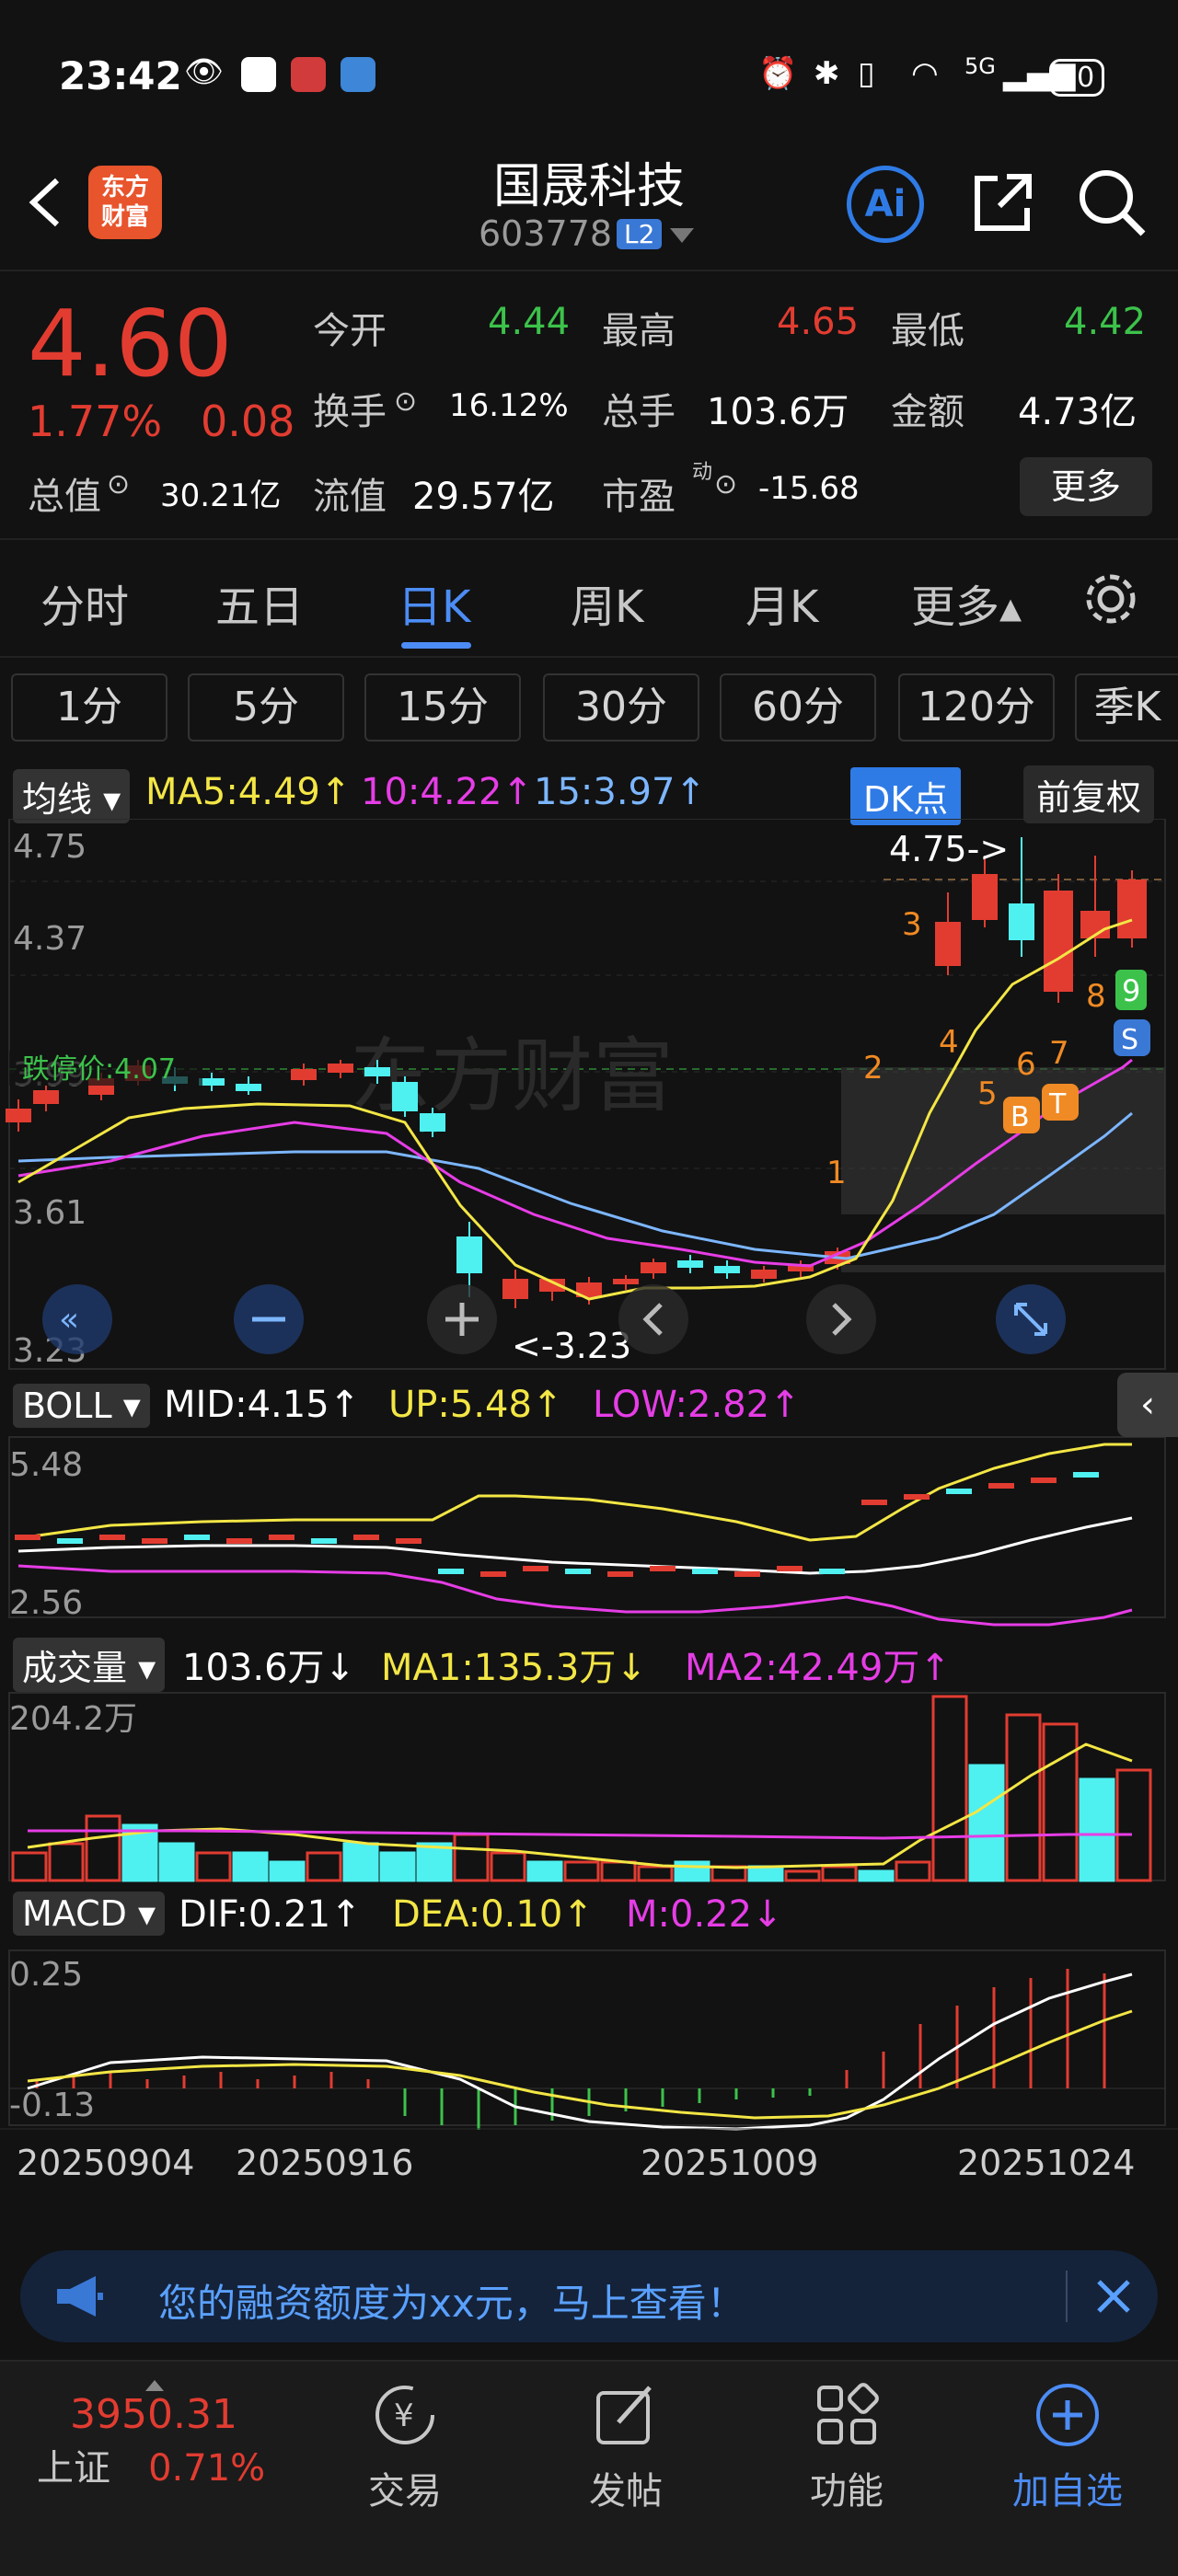 Image resolution: width=1178 pixels, height=2576 pixels. Describe the element at coordinates (848, 2413) in the screenshot. I see `grid-icon` at that location.